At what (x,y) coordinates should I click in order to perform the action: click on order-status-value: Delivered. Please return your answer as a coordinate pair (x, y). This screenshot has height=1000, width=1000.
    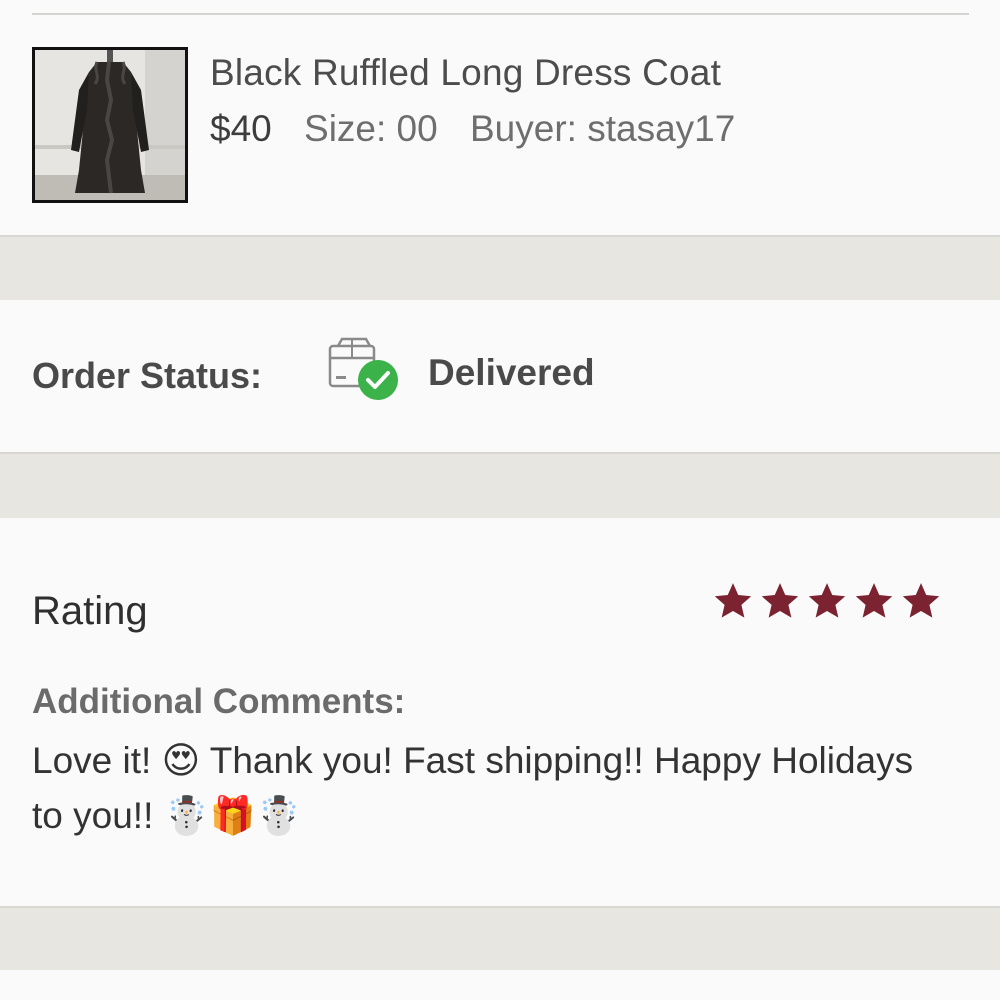
    Looking at the image, I should click on (511, 372).